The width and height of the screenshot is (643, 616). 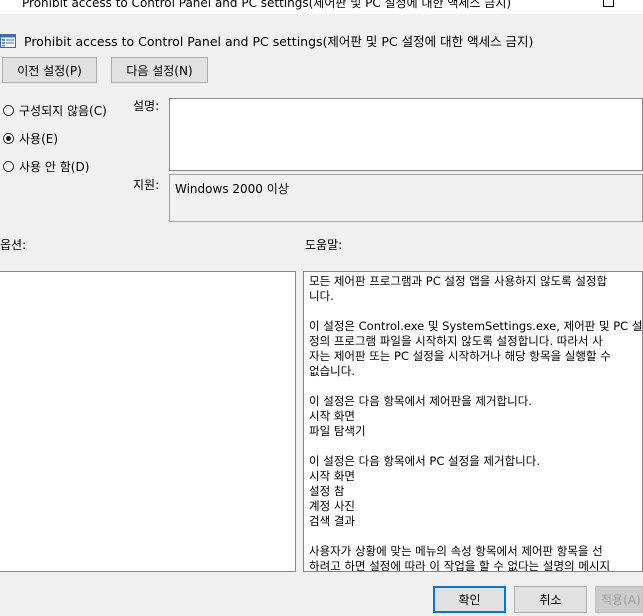 I want to click on radio-enabled-label: 사용(E), so click(x=39, y=139).